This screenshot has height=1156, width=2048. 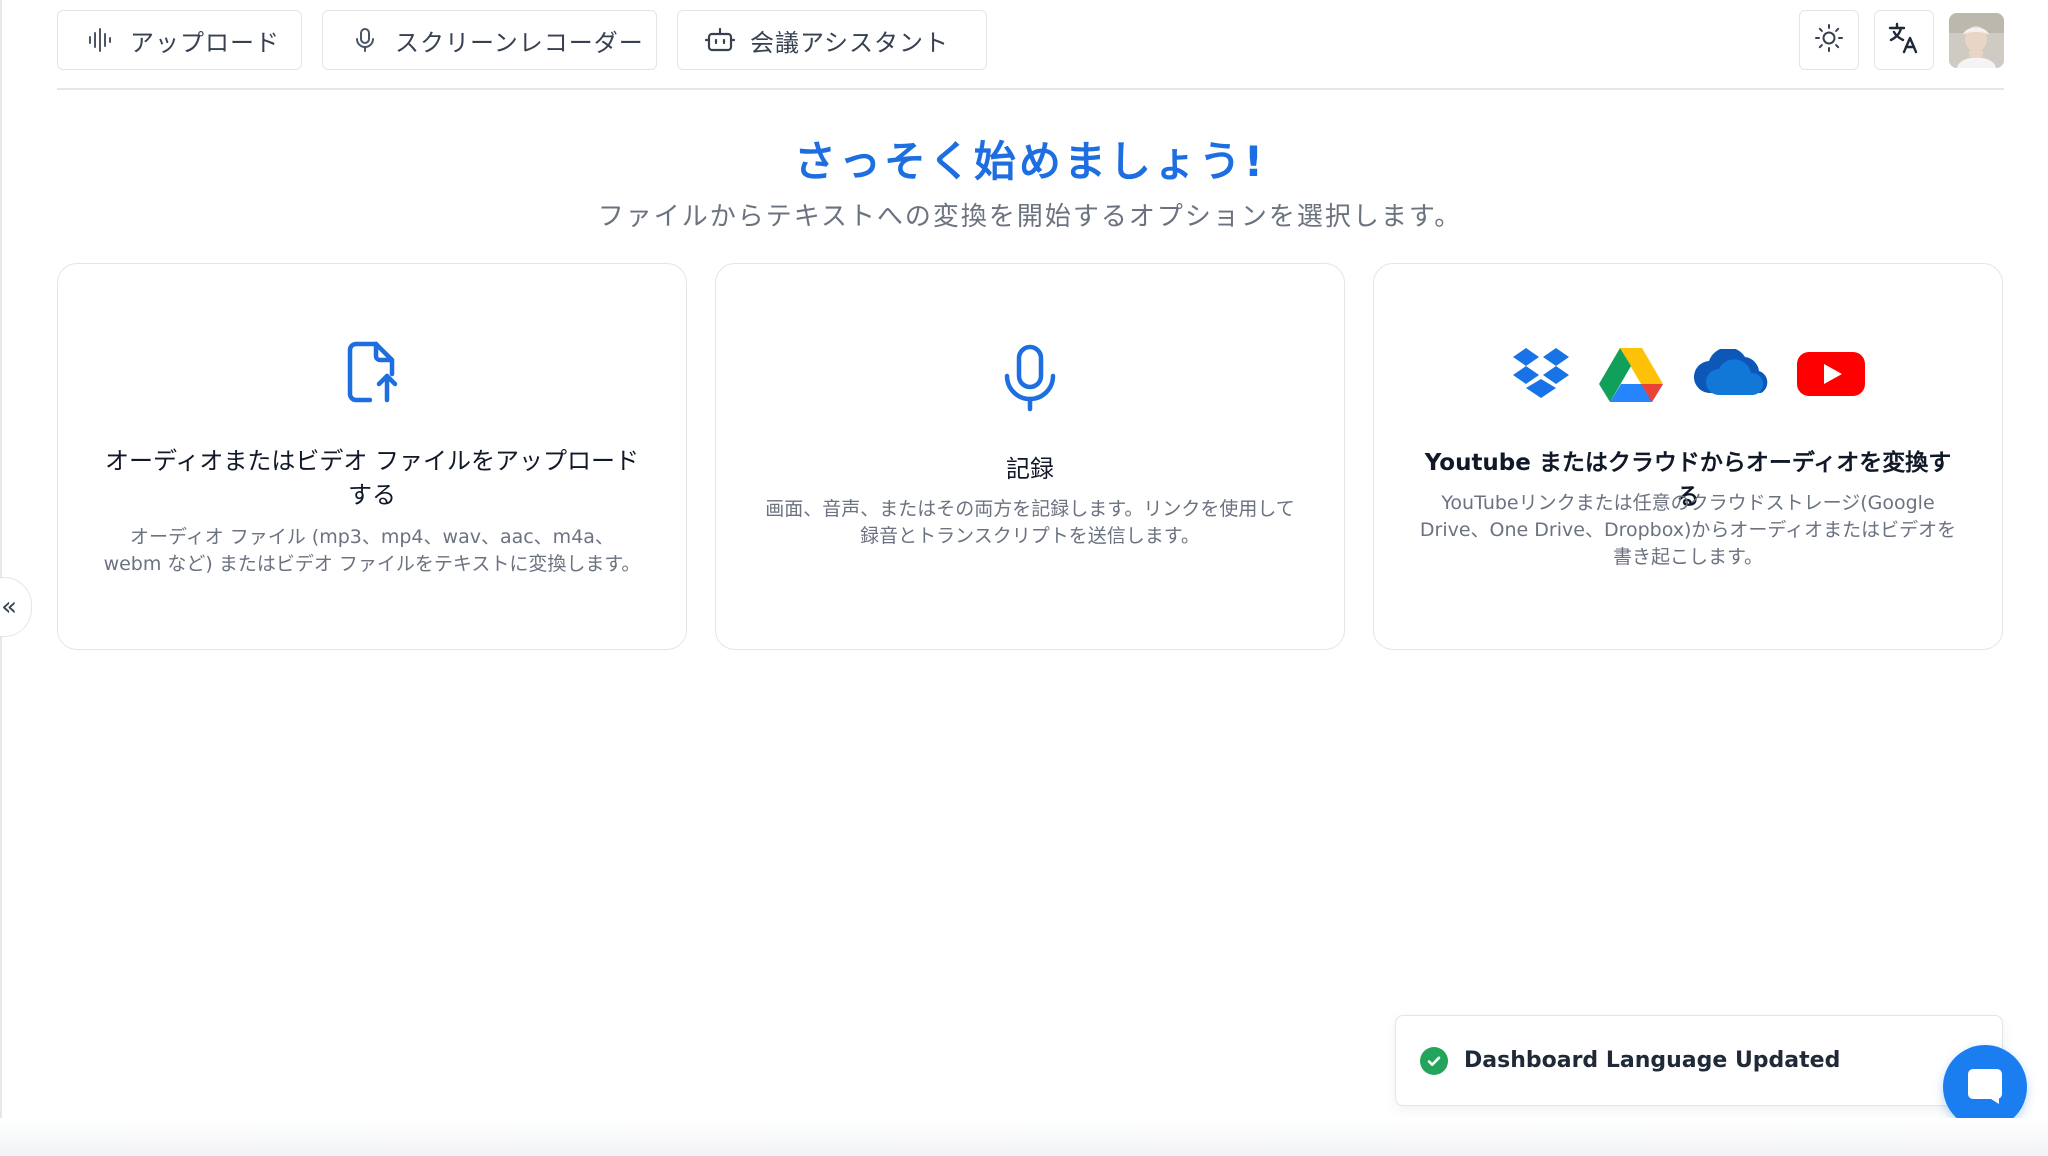 What do you see at coordinates (1030, 89) in the screenshot?
I see `top-divider` at bounding box center [1030, 89].